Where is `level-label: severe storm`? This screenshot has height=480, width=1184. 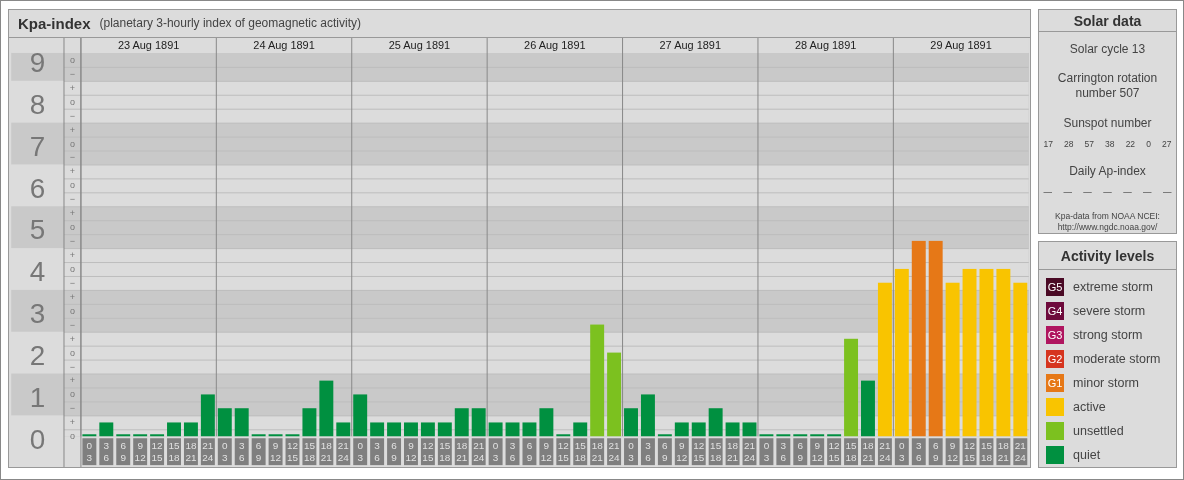 level-label: severe storm is located at coordinates (1109, 311).